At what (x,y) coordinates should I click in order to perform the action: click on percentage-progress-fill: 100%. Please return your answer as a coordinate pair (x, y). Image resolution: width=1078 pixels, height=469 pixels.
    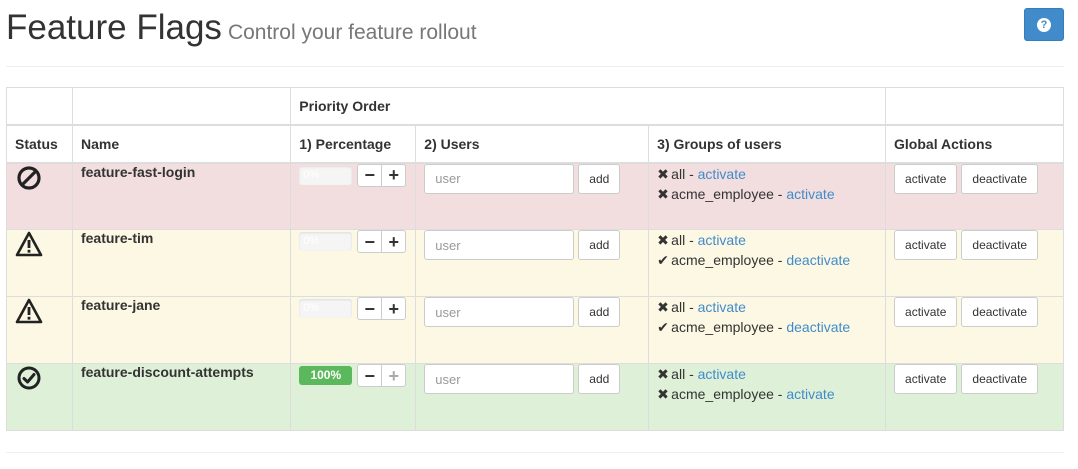
    Looking at the image, I should click on (326, 375).